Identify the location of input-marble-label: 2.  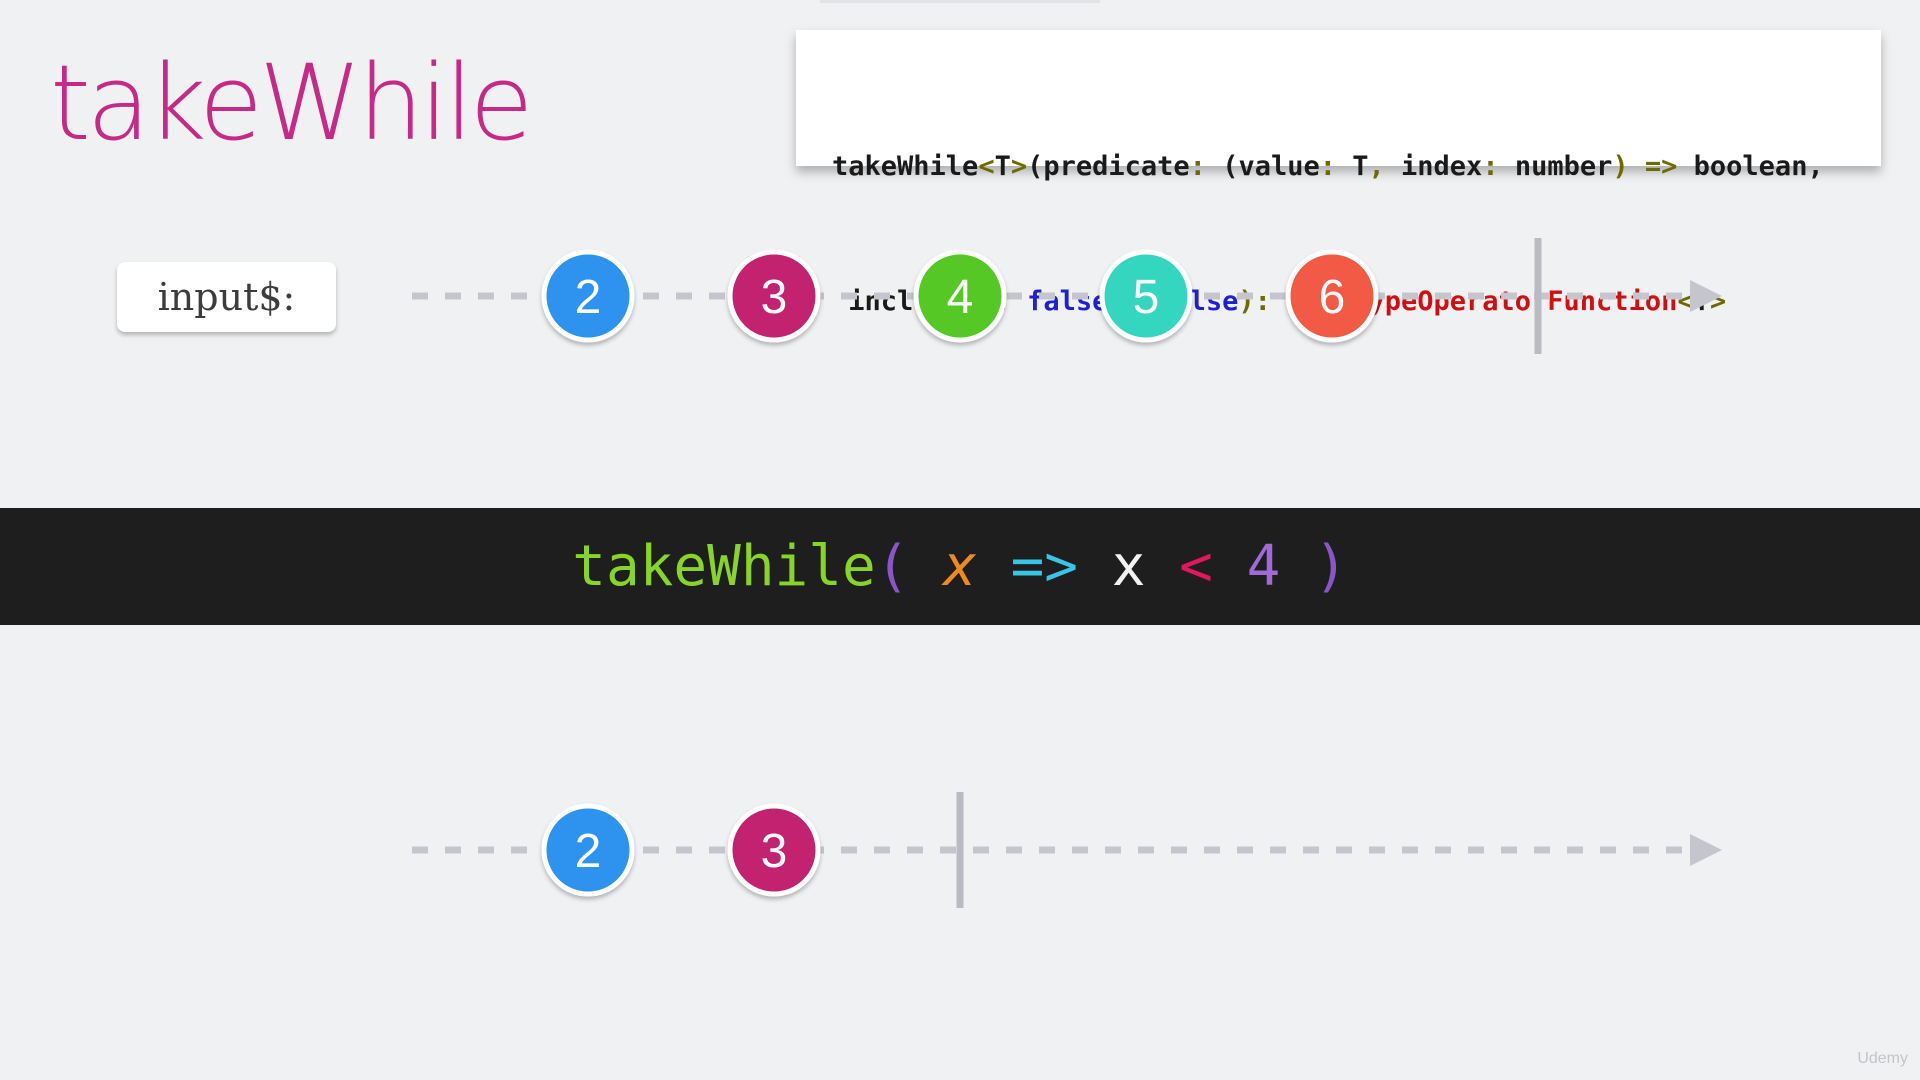
(588, 297).